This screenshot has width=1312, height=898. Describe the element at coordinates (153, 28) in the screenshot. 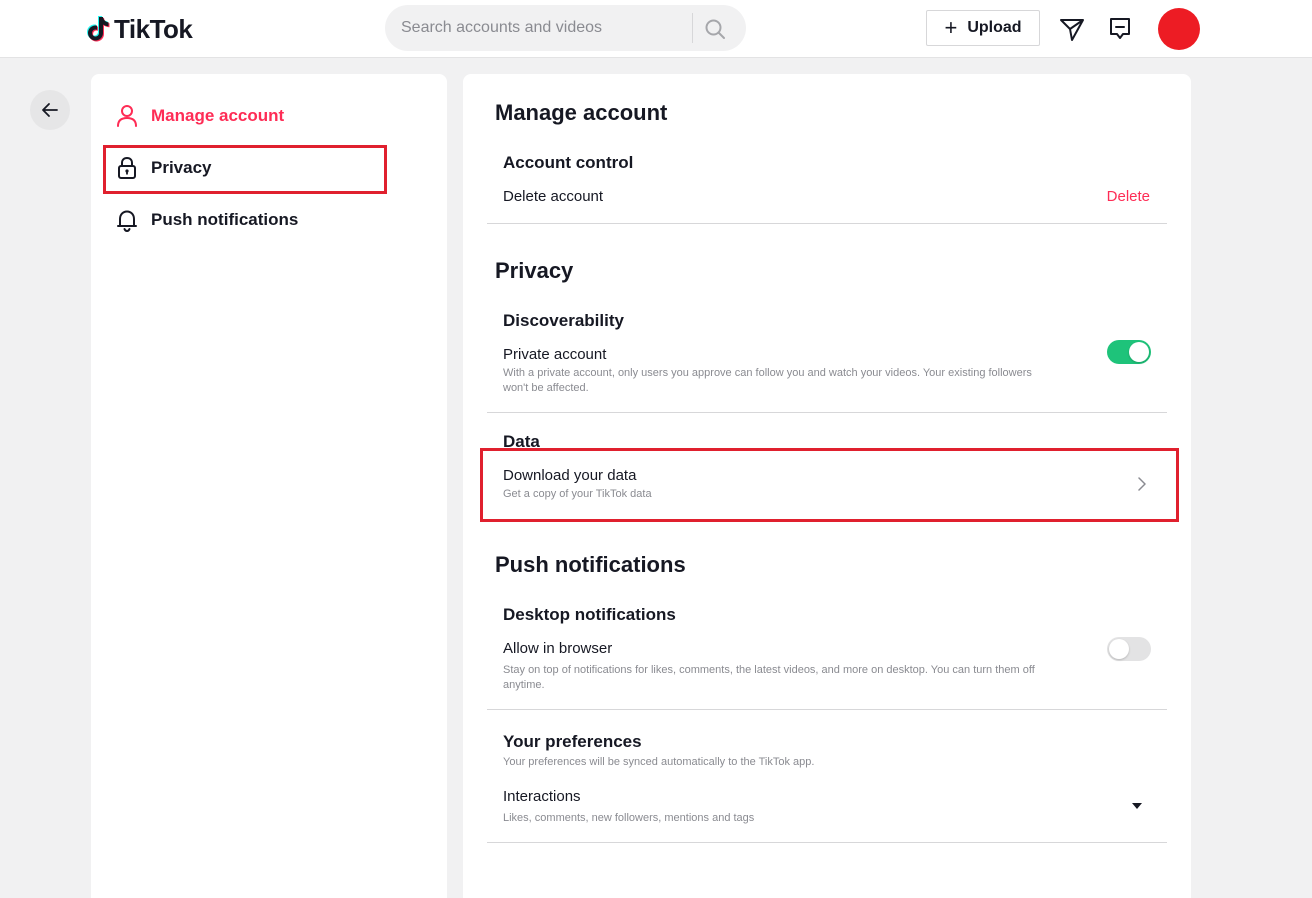

I see `logo-text: TikTok` at that location.